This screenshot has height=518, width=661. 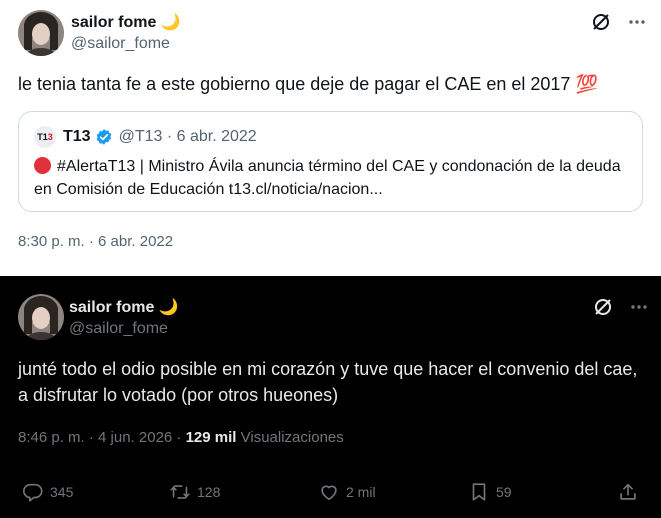 What do you see at coordinates (361, 492) in the screenshot?
I see `like-count: 2 mil` at bounding box center [361, 492].